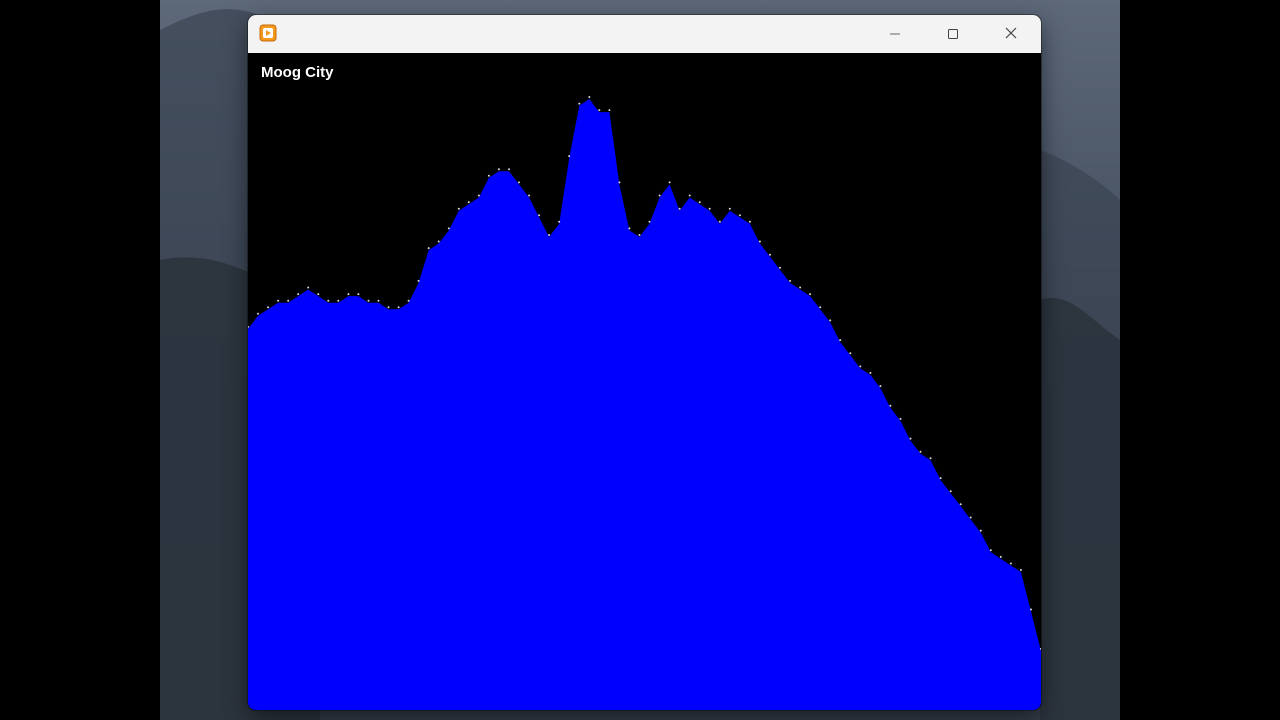 The height and width of the screenshot is (720, 1280). What do you see at coordinates (644, 34) in the screenshot?
I see `title-bar` at bounding box center [644, 34].